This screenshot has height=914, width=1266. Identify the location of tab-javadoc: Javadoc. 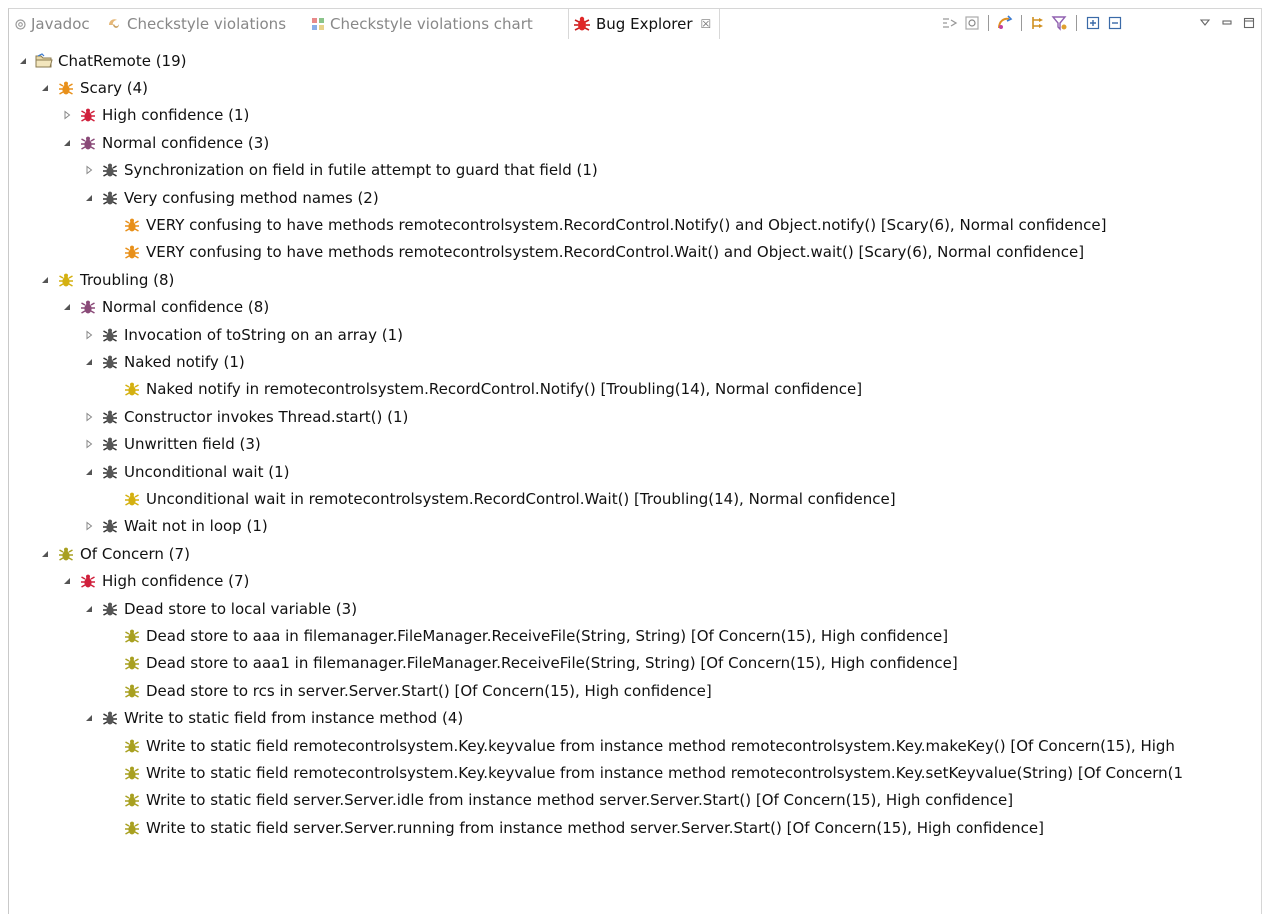
(52, 24).